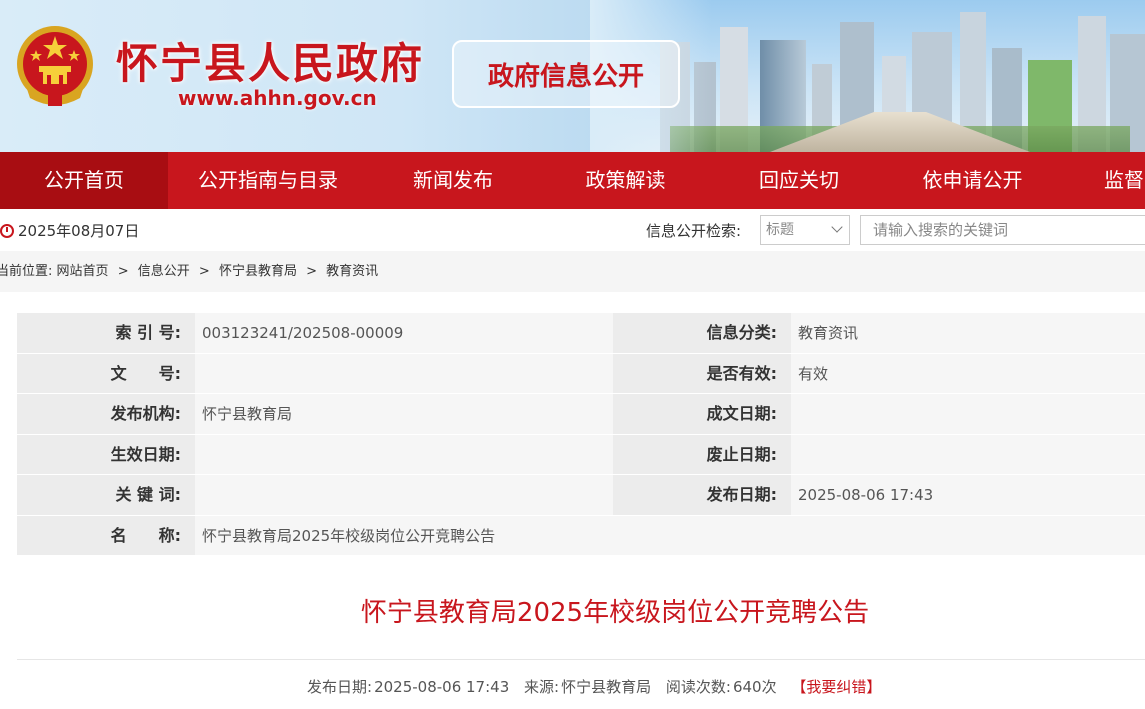 The width and height of the screenshot is (1145, 709). I want to click on nav-item-policy: 政策解读, so click(625, 180).